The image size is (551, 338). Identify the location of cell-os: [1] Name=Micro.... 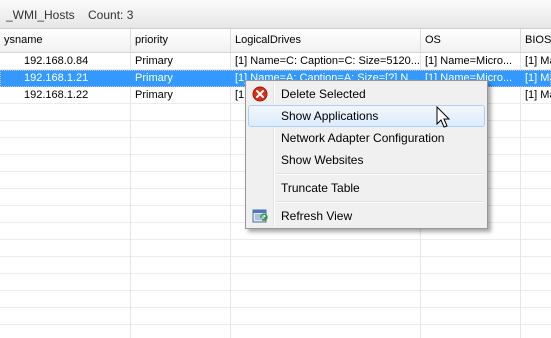
(469, 61).